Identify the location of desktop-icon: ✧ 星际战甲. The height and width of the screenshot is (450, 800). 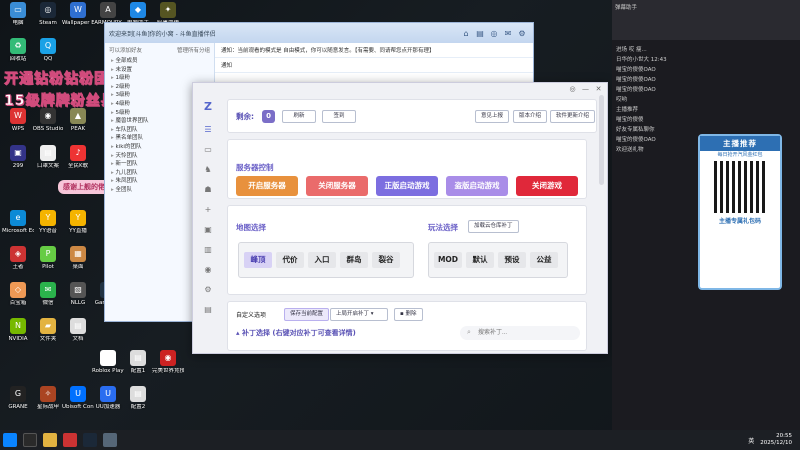
(48, 398).